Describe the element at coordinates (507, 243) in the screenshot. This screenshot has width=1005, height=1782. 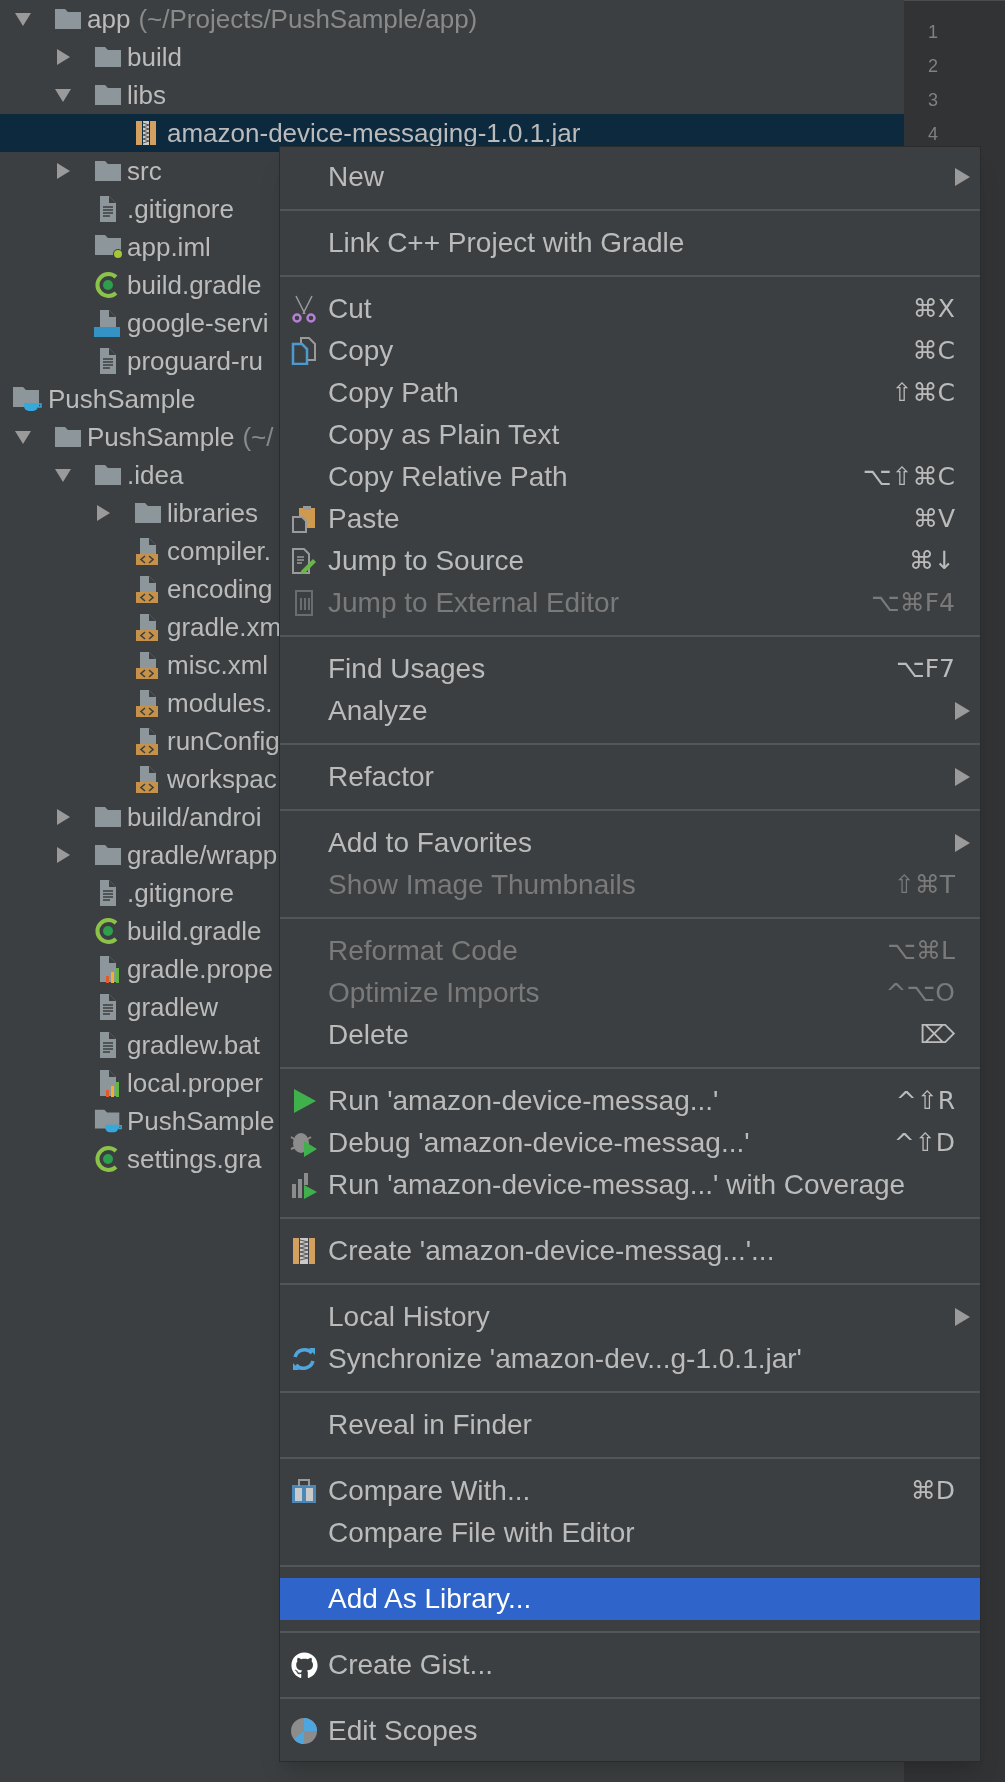
I see `menu-item-label: Link C++ Project with Gradle` at that location.